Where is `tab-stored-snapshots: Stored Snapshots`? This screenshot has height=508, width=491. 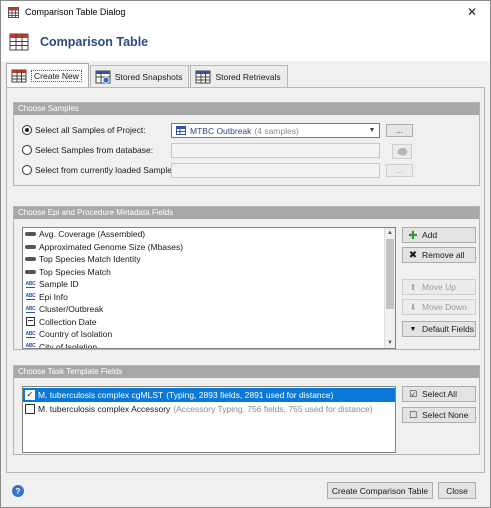 tab-stored-snapshots: Stored Snapshots is located at coordinates (139, 76).